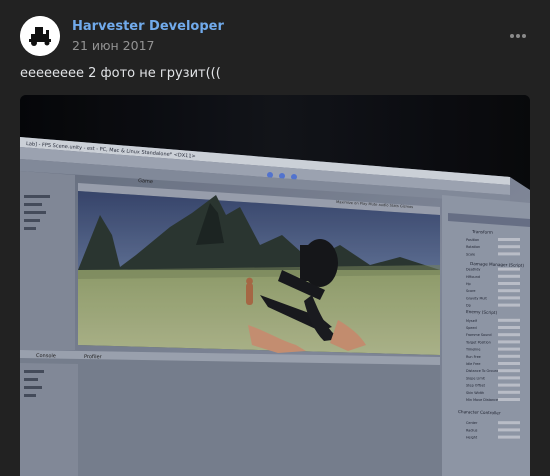 Image resolution: width=550 pixels, height=476 pixels. Describe the element at coordinates (113, 45) in the screenshot. I see `post-date: 21 июн 2017` at that location.